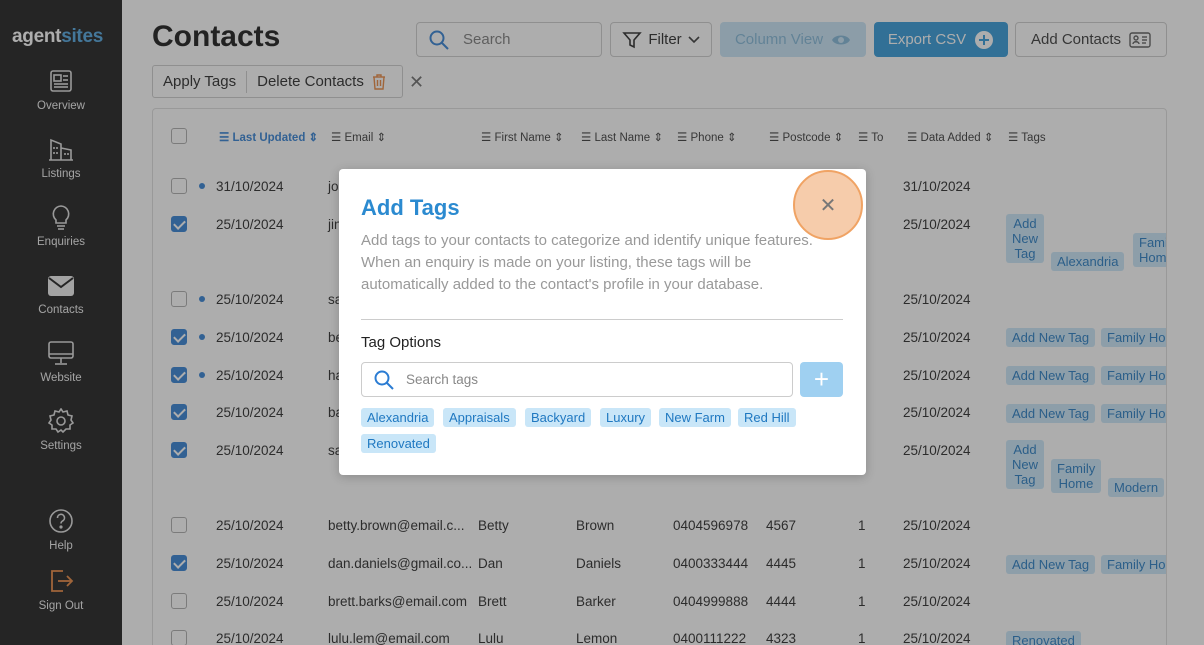 This screenshot has width=1204, height=645. I want to click on search-icon, so click(384, 380).